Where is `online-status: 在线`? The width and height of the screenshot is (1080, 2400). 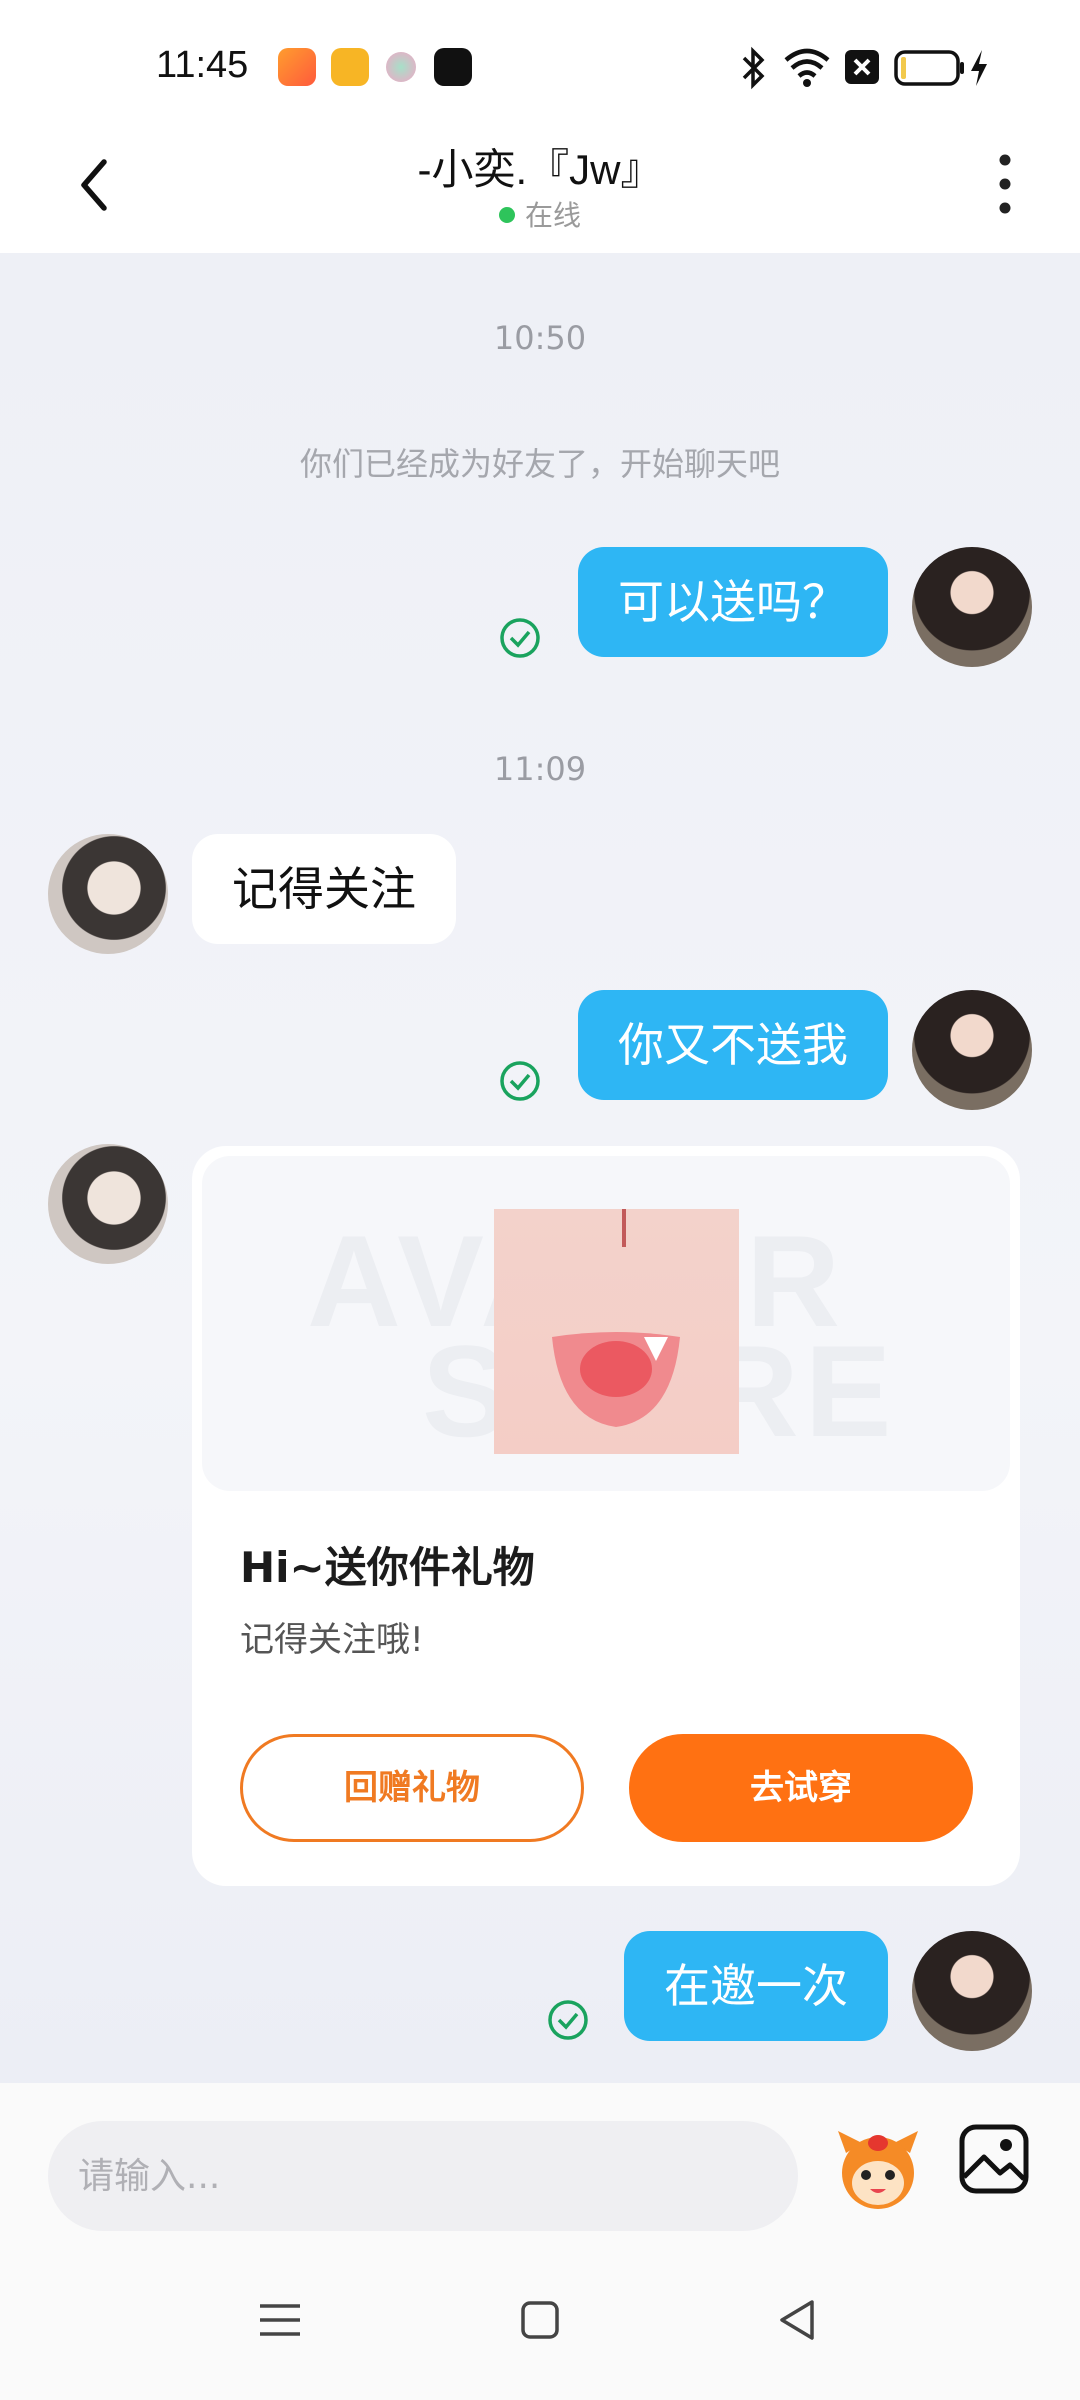 online-status: 在线 is located at coordinates (540, 214).